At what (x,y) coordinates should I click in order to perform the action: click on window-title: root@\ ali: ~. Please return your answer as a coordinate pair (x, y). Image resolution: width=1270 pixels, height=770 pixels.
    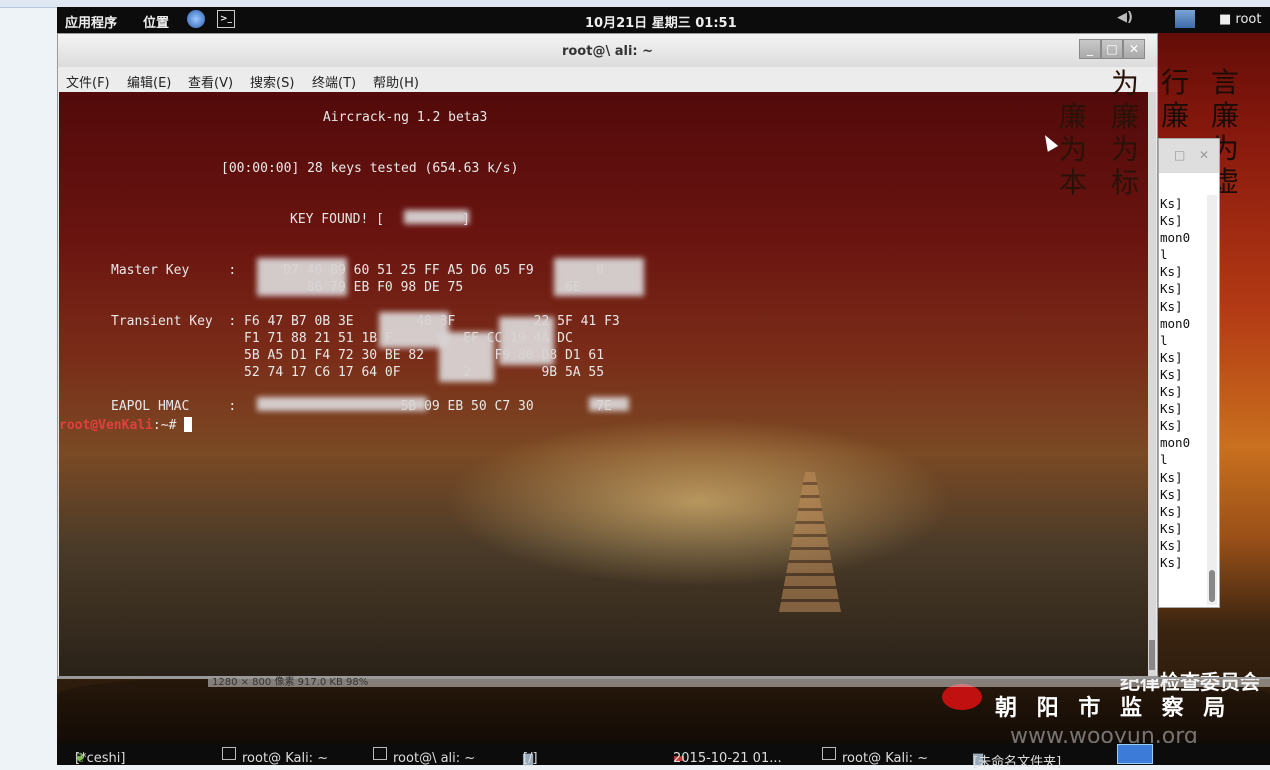
    Looking at the image, I should click on (607, 51).